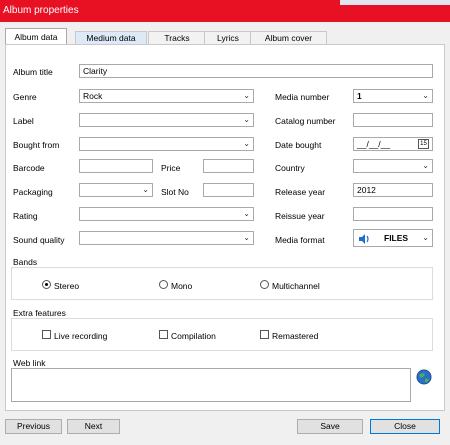 This screenshot has height=445, width=450. I want to click on title-bar: Album properties, so click(225, 11).